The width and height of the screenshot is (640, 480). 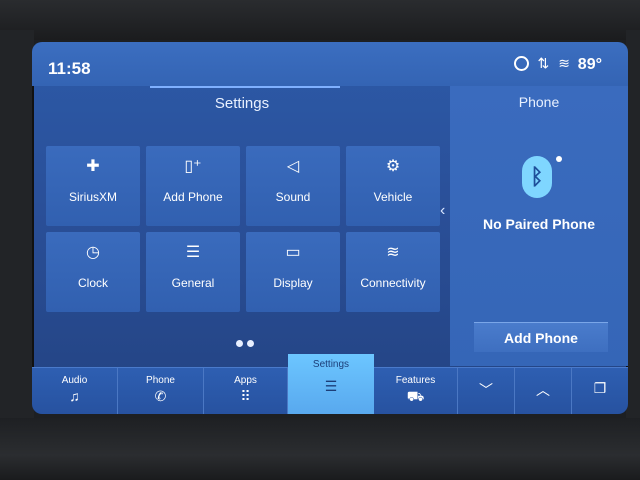 I want to click on add-phone-button: Add Phone, so click(x=541, y=337).